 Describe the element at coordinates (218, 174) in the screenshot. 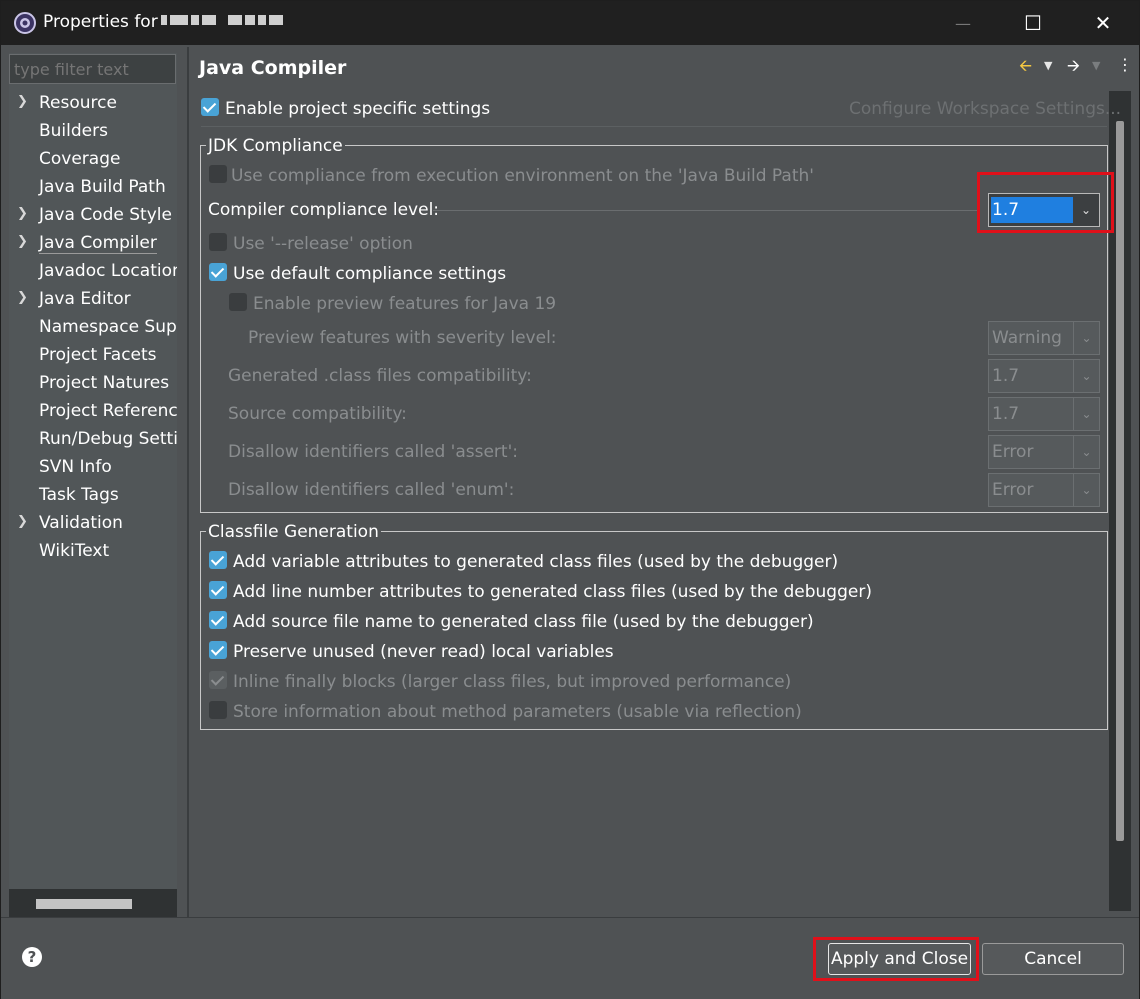

I see `use-exec-env-checkbox` at that location.